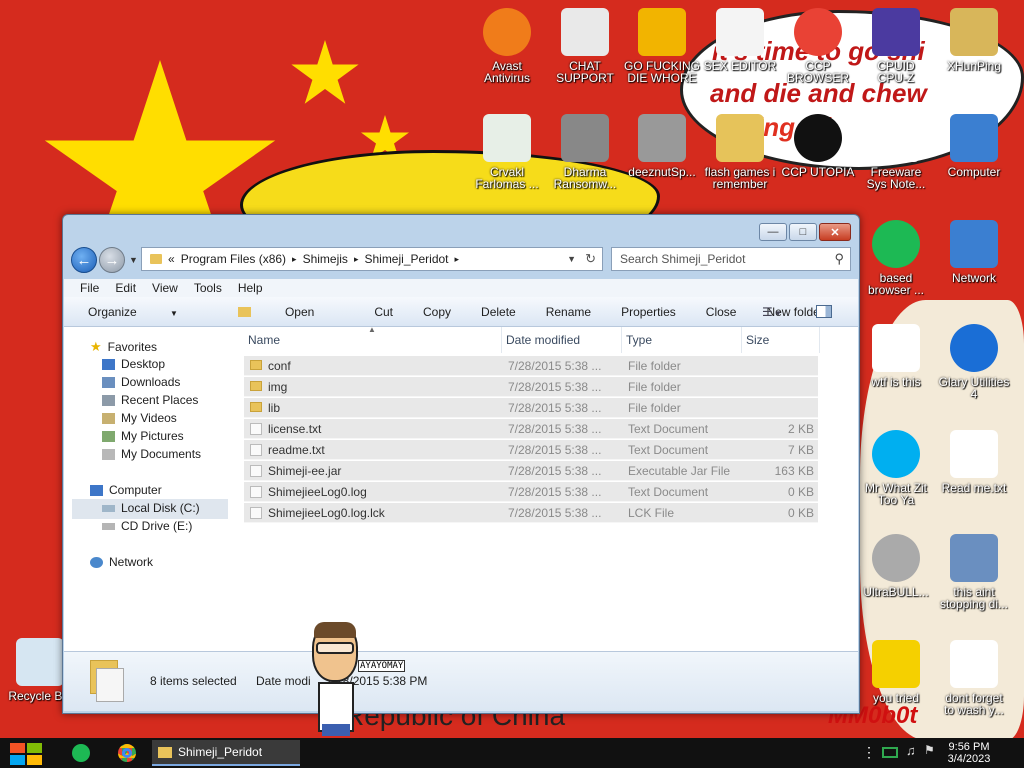 This screenshot has width=1024, height=768. Describe the element at coordinates (740, 66) in the screenshot. I see `desktop-icon-label: SEX EDITOR` at that location.